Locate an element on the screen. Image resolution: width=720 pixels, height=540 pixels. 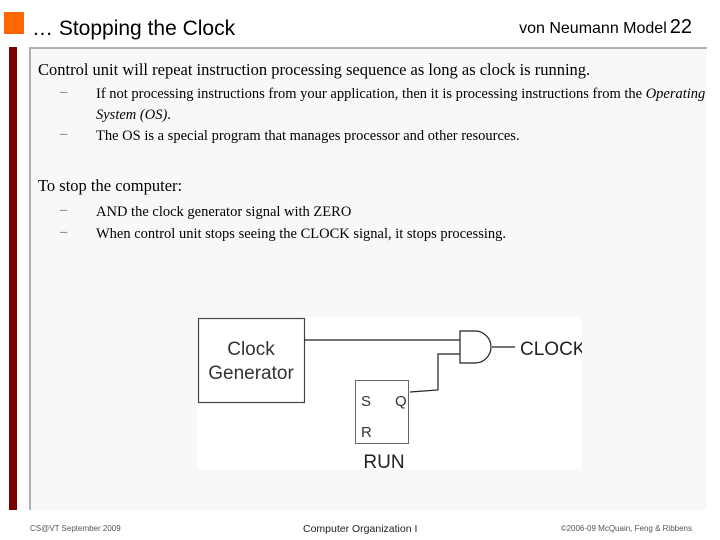
and-gate is located at coordinates (475, 347).